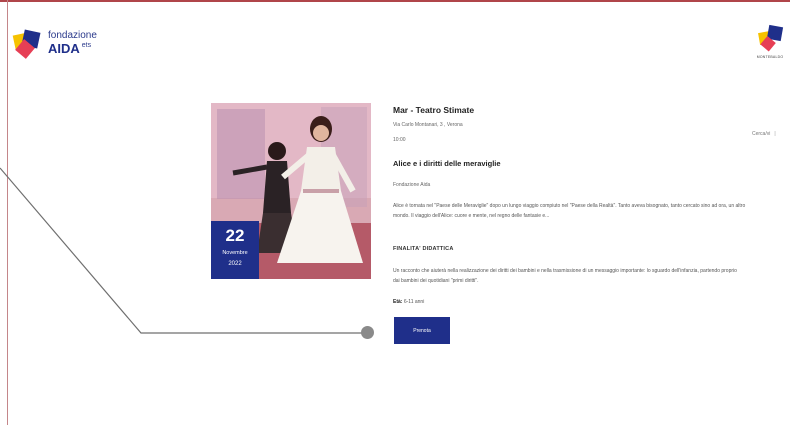  I want to click on event-organizer: Fondazione Aida, so click(412, 185).